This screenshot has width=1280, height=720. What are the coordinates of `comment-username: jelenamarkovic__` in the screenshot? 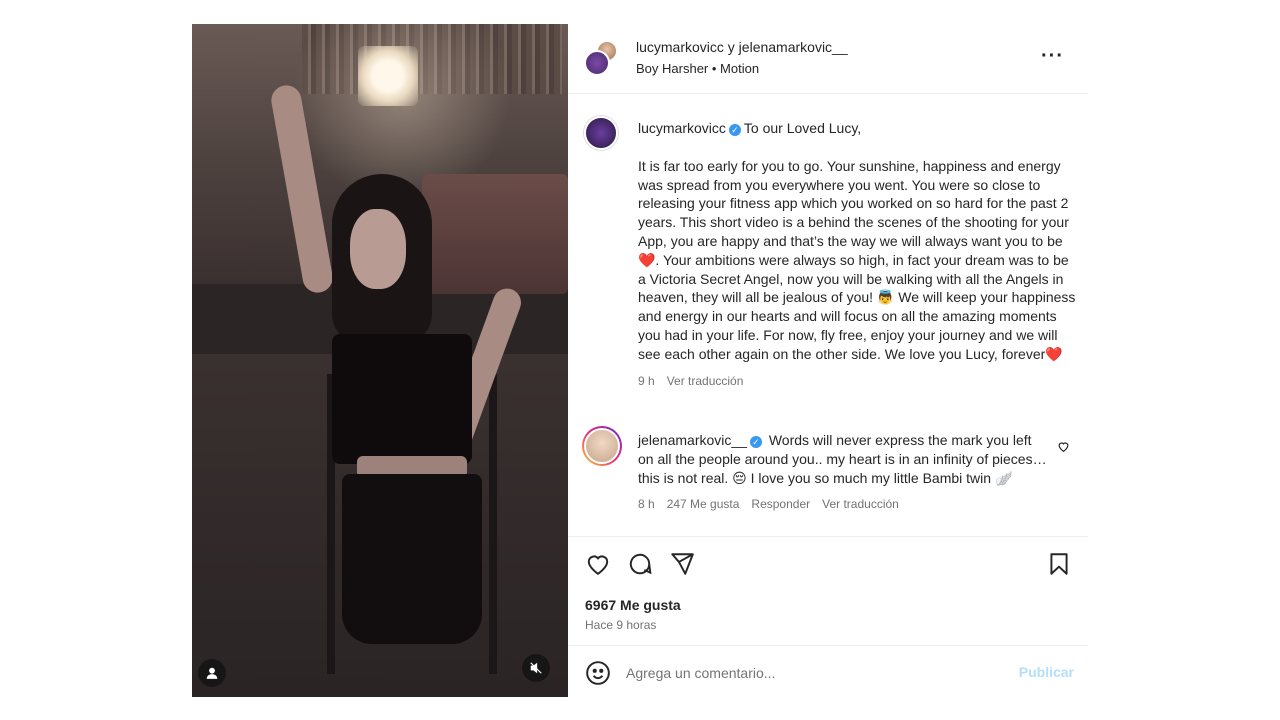 It's located at (692, 440).